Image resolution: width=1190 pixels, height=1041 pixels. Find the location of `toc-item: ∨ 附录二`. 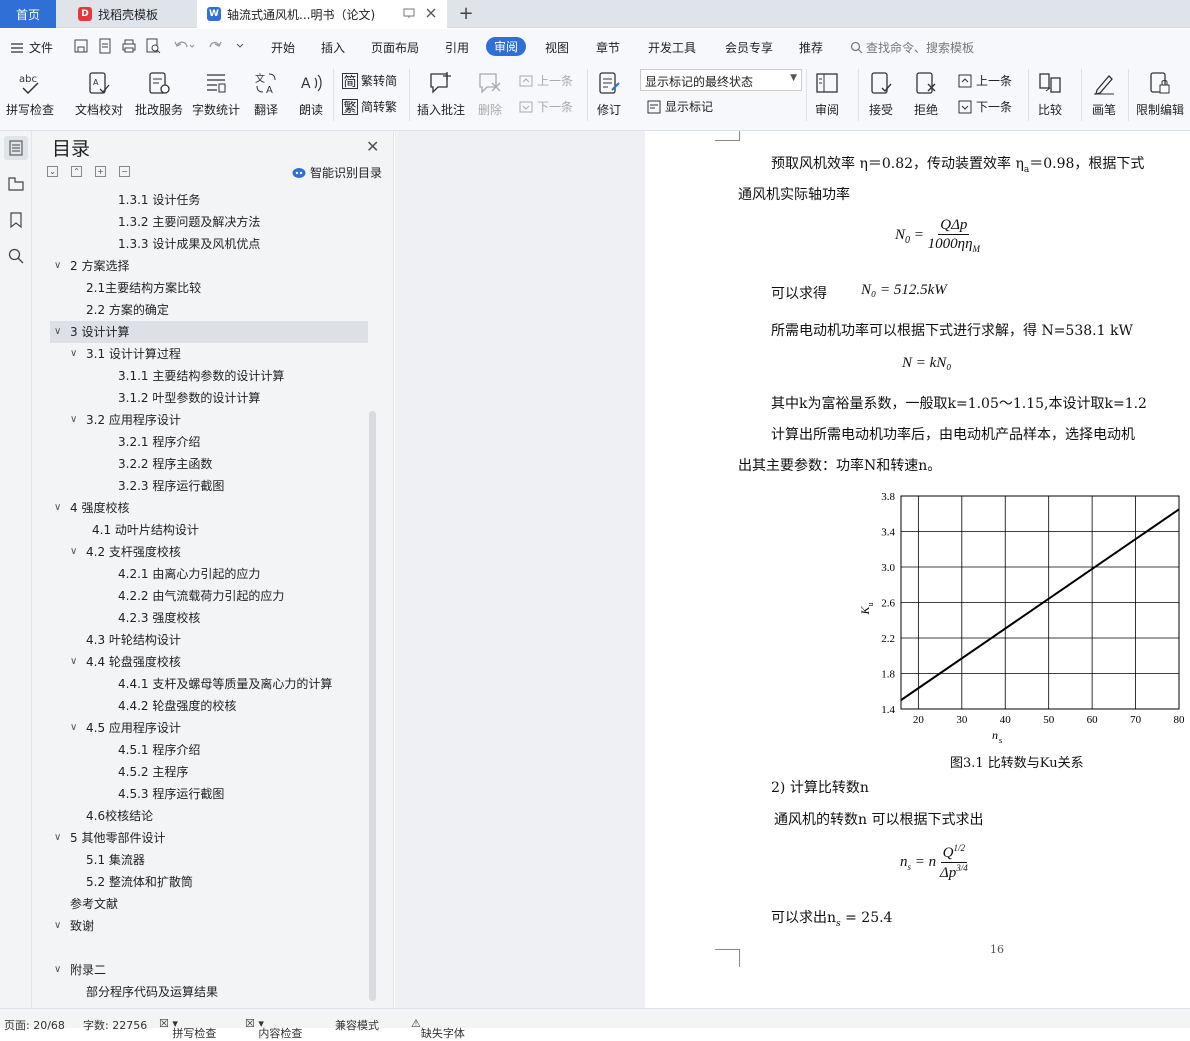

toc-item: ∨ 附录二 is located at coordinates (209, 970).